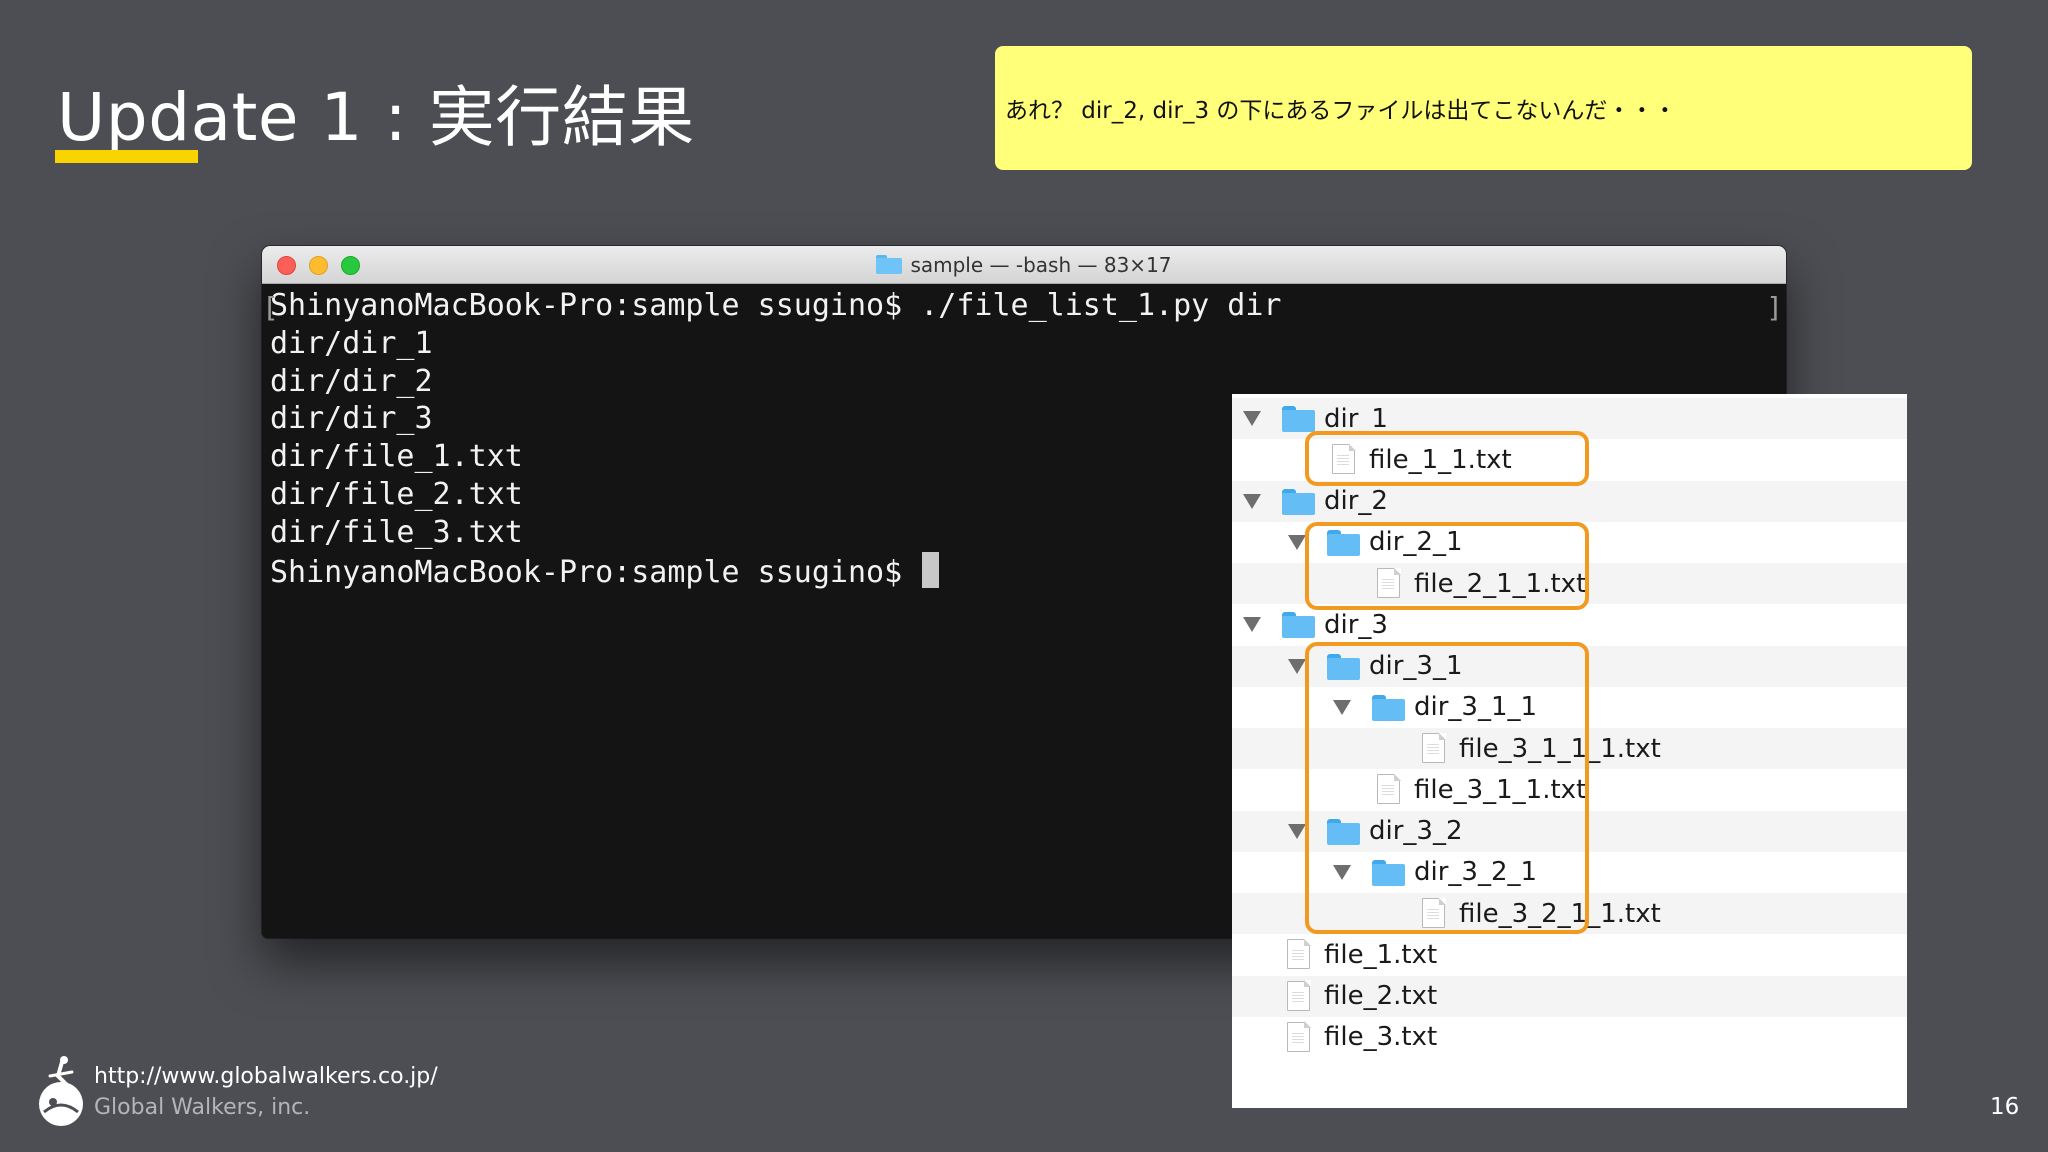  What do you see at coordinates (376, 117) in the screenshot?
I see `slide-title: Update 1 : 実行結果` at bounding box center [376, 117].